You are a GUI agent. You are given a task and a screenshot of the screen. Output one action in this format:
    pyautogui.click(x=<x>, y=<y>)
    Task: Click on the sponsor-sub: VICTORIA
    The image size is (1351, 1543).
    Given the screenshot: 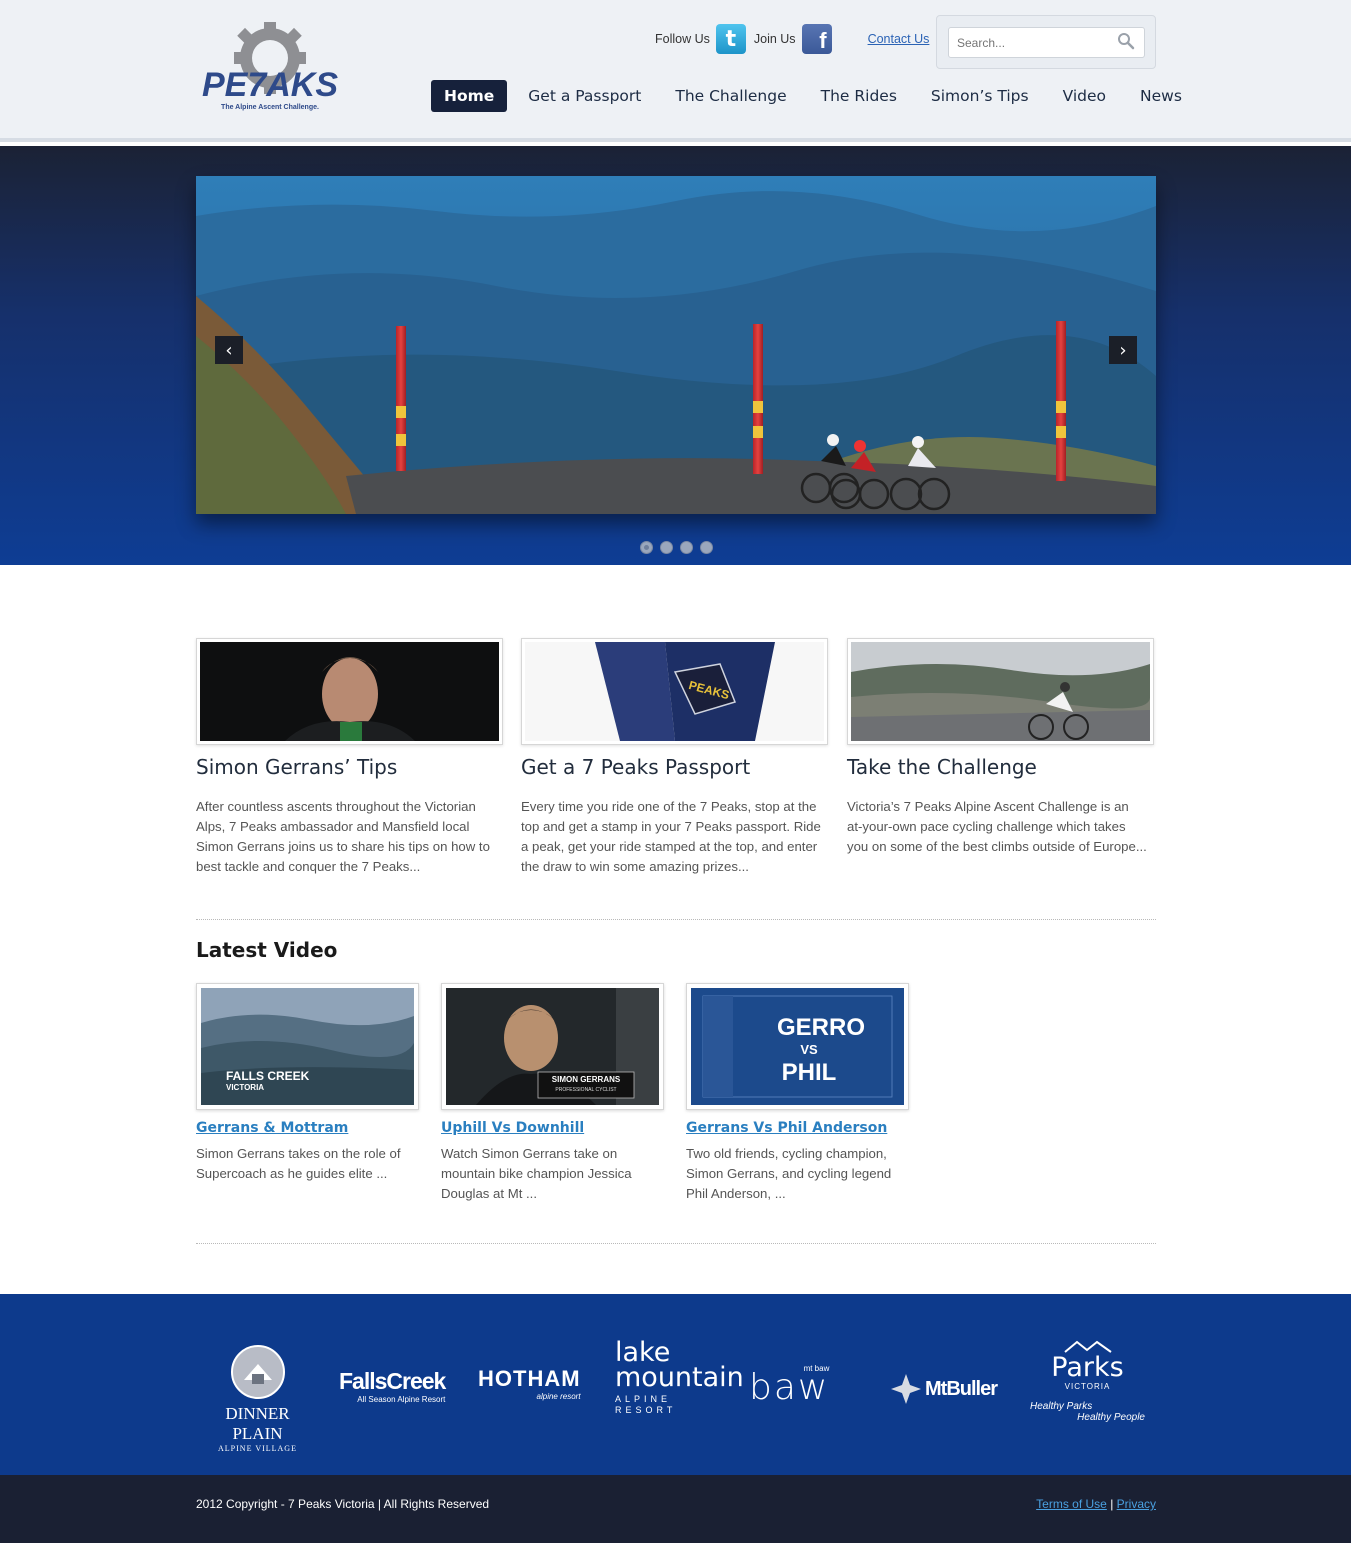 What is the action you would take?
    pyautogui.click(x=1087, y=1386)
    